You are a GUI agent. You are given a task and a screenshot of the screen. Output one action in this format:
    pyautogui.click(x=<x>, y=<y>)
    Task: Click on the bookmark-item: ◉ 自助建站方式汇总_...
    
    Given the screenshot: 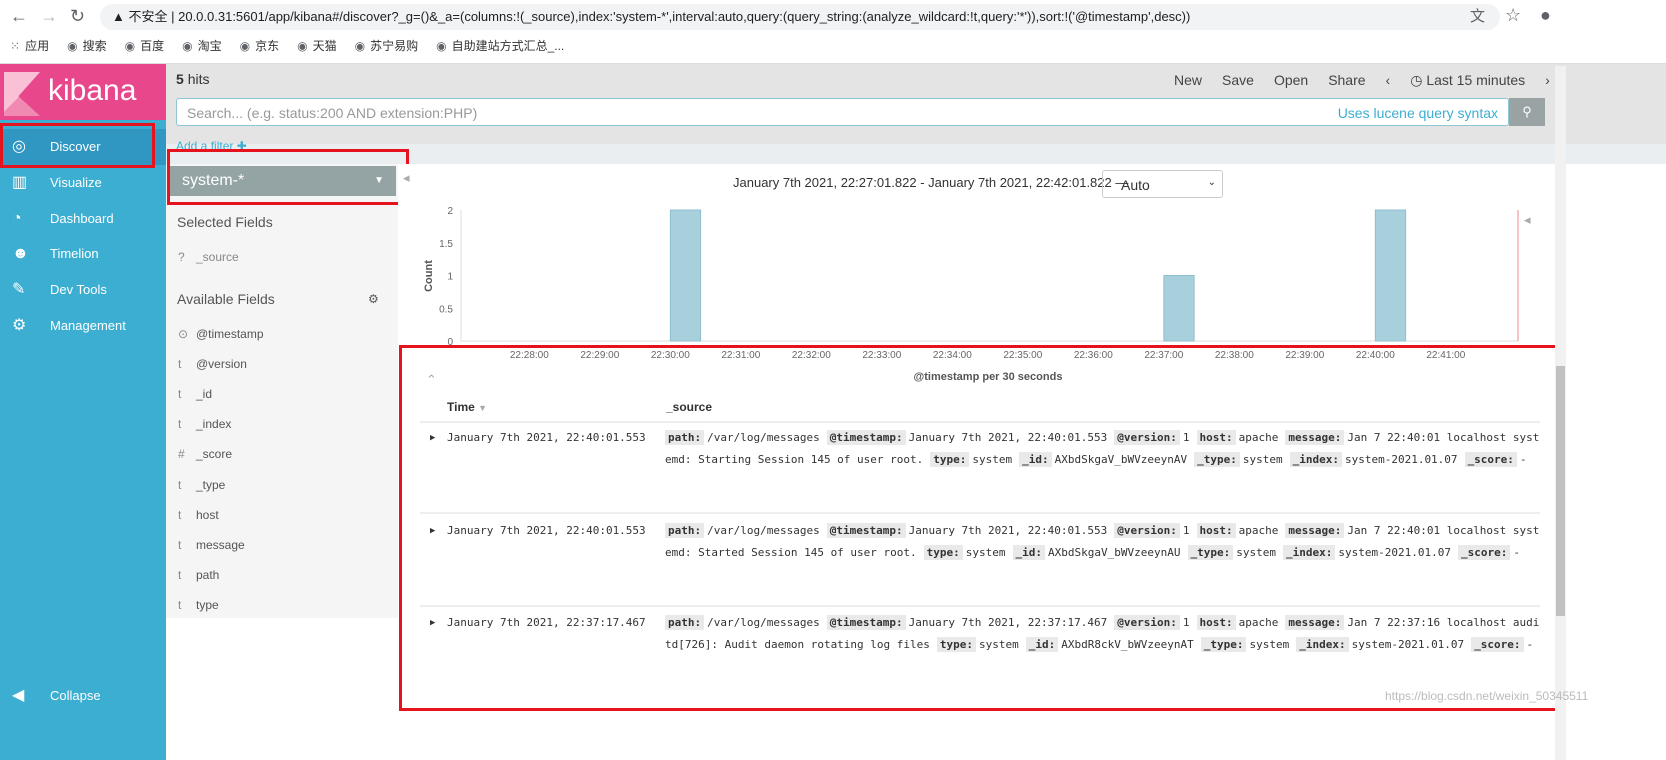 What is the action you would take?
    pyautogui.click(x=500, y=46)
    